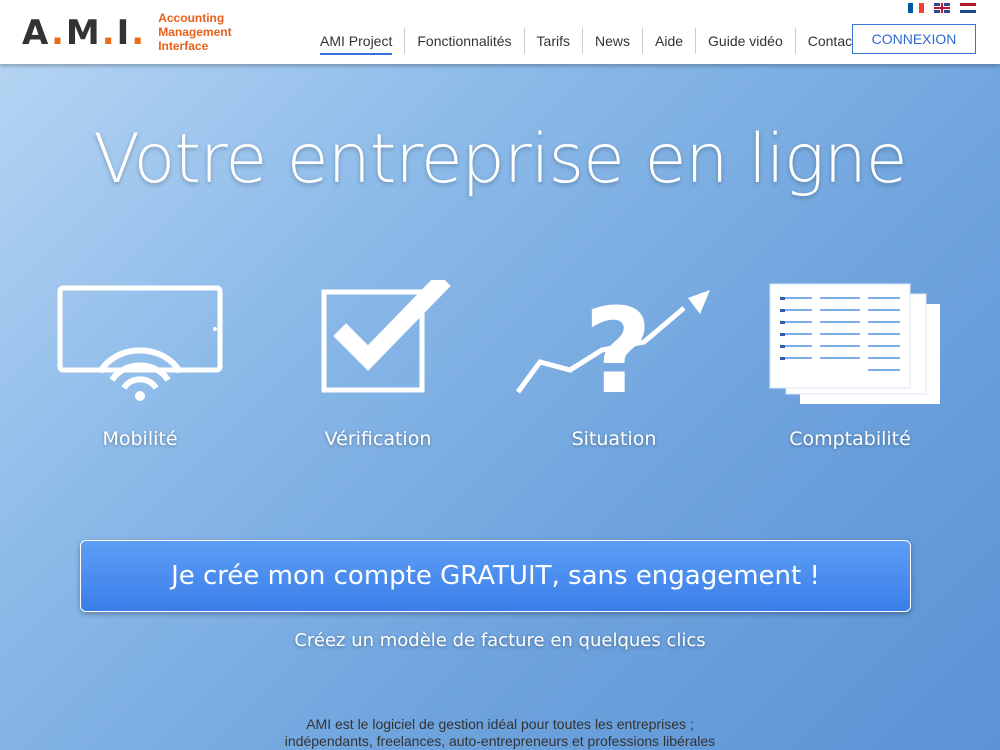  I want to click on nav-label: Fonctionnalités, so click(464, 41).